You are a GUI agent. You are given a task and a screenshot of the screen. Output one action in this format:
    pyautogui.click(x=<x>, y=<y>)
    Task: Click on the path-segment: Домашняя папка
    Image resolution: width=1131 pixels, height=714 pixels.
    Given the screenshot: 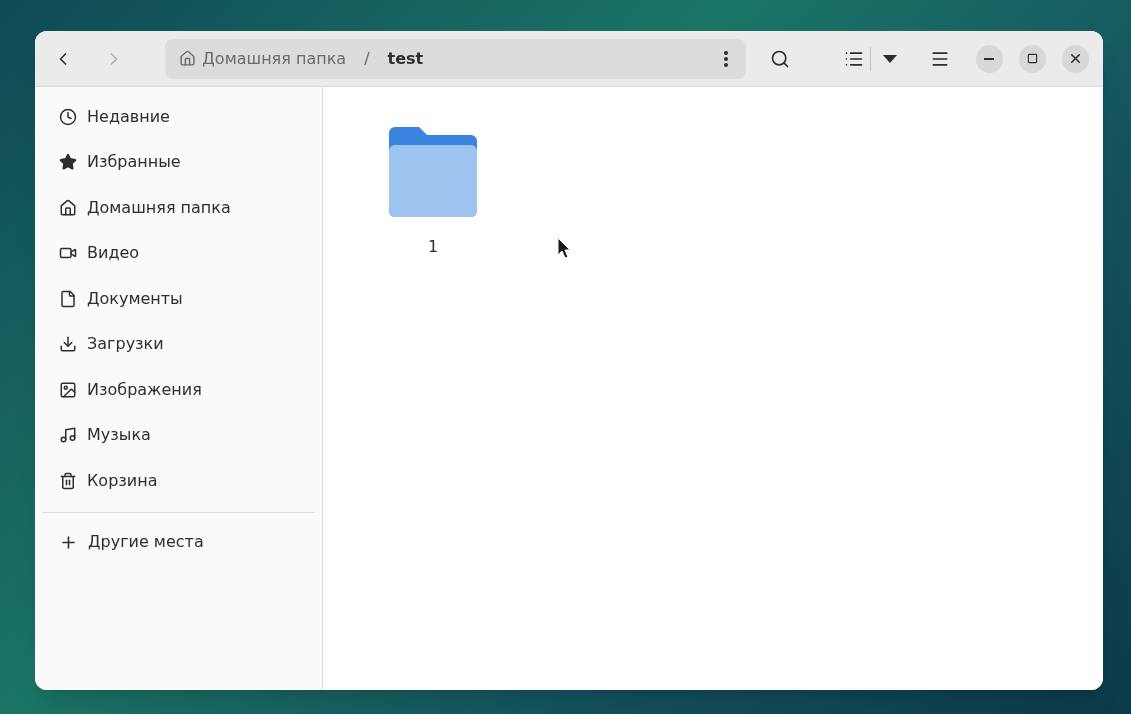 What is the action you would take?
    pyautogui.click(x=263, y=58)
    